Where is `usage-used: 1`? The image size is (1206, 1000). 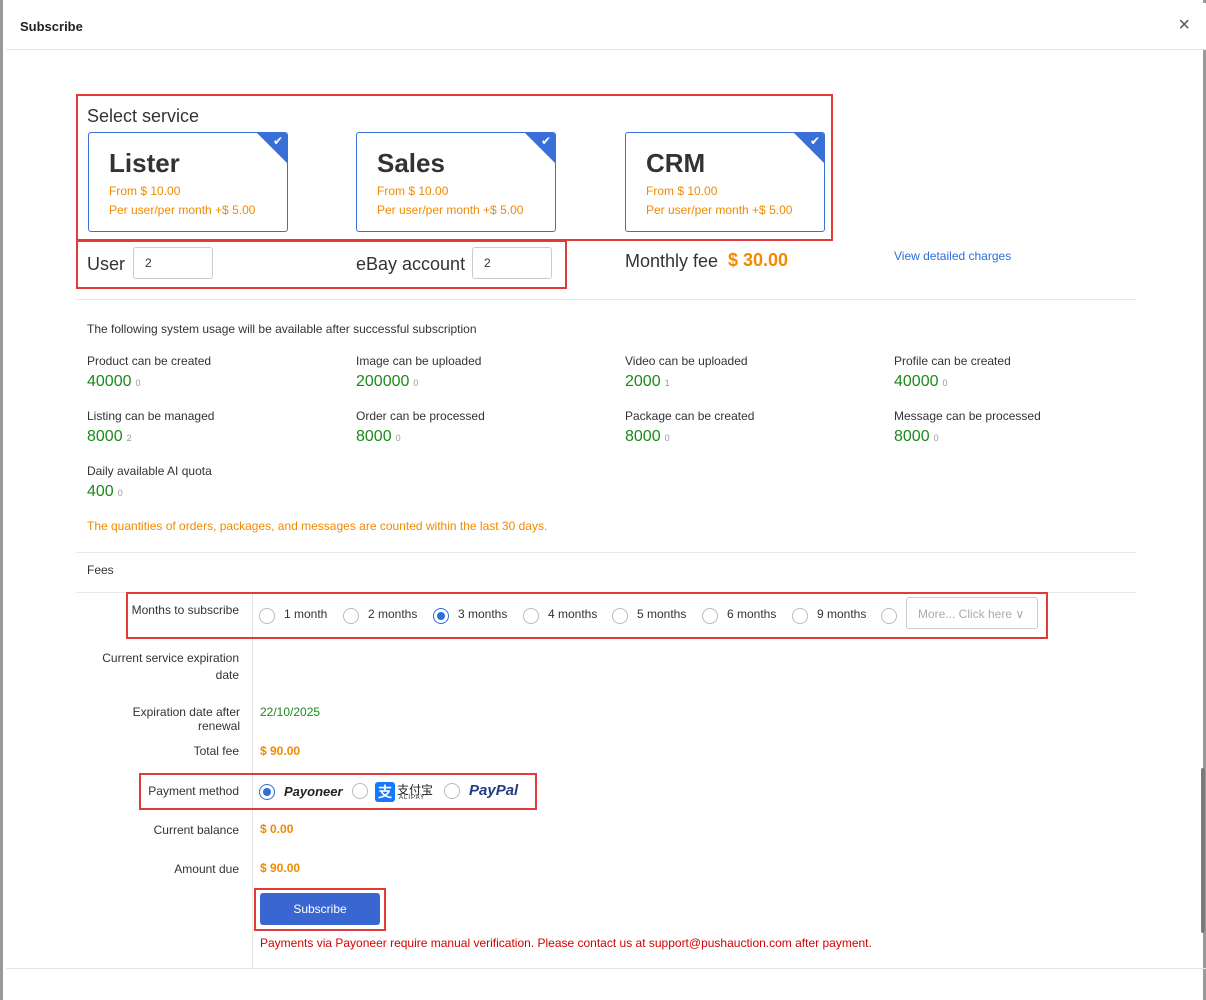
usage-used: 1 is located at coordinates (667, 383).